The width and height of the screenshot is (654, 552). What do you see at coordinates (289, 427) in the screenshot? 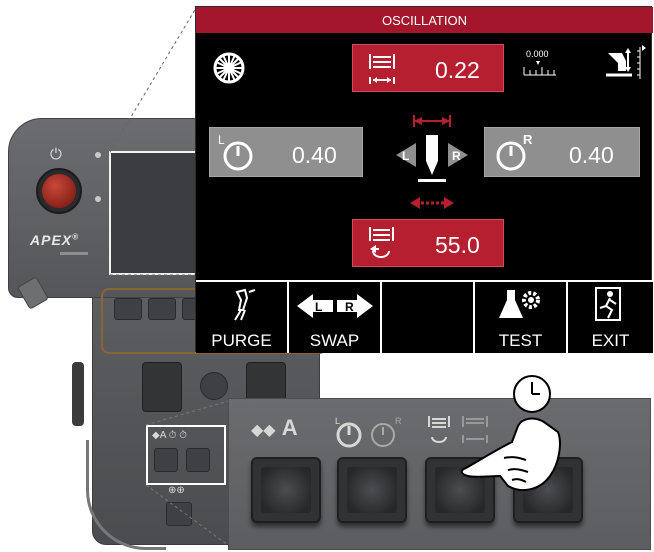
I see `key1-letter: A` at bounding box center [289, 427].